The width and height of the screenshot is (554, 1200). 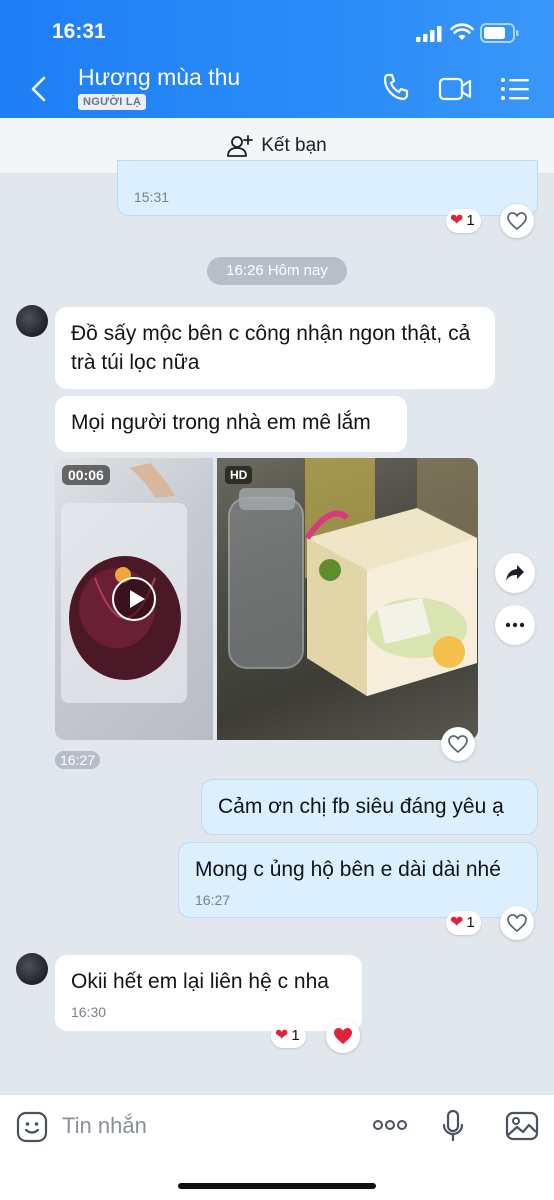 What do you see at coordinates (240, 145) in the screenshot?
I see `add-friend-icon` at bounding box center [240, 145].